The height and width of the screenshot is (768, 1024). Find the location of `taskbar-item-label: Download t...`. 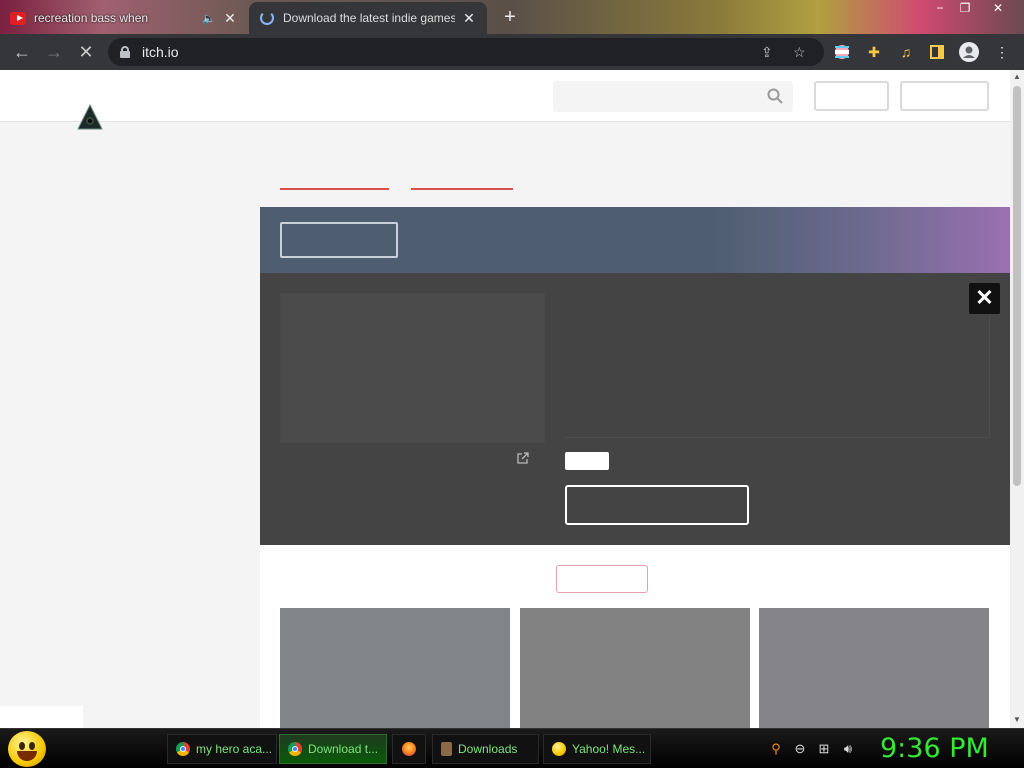

taskbar-item-label: Download t... is located at coordinates (343, 749).